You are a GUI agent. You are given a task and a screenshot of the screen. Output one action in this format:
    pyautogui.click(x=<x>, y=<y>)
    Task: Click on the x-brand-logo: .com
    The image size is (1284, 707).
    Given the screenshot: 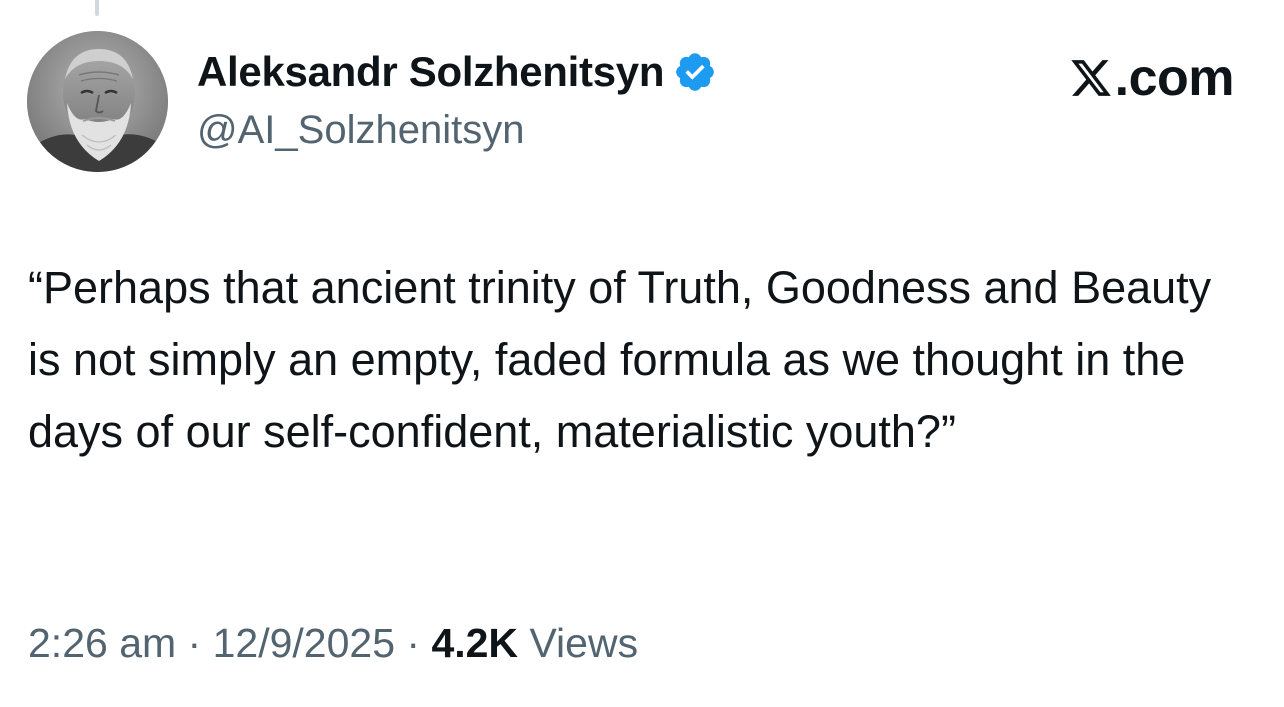 What is the action you would take?
    pyautogui.click(x=1152, y=78)
    